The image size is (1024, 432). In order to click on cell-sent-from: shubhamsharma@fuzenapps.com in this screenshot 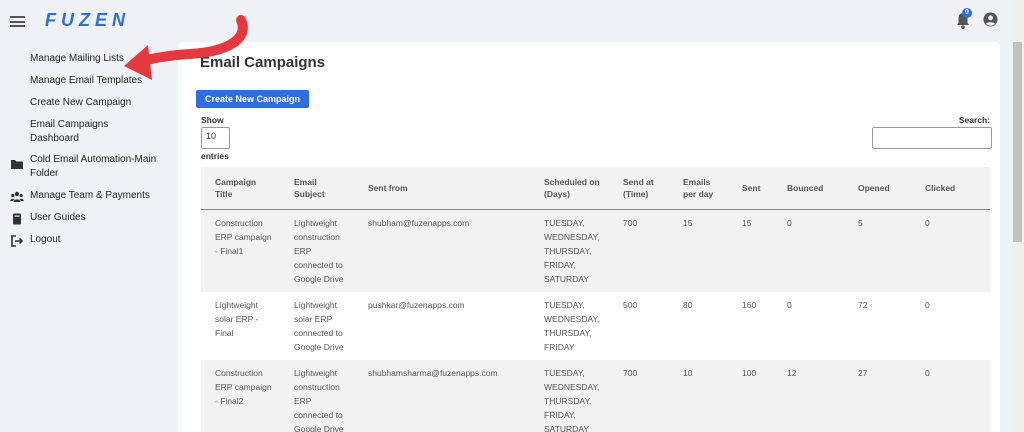, I will do `click(442, 395)`.